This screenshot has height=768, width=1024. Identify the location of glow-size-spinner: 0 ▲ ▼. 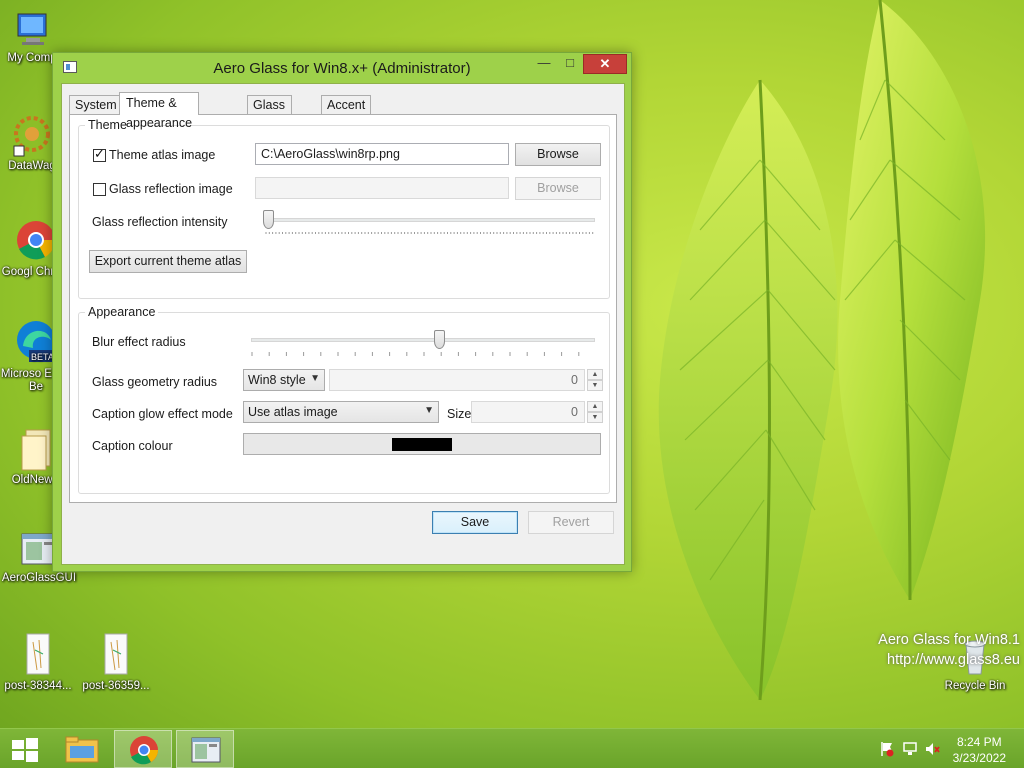
(537, 412).